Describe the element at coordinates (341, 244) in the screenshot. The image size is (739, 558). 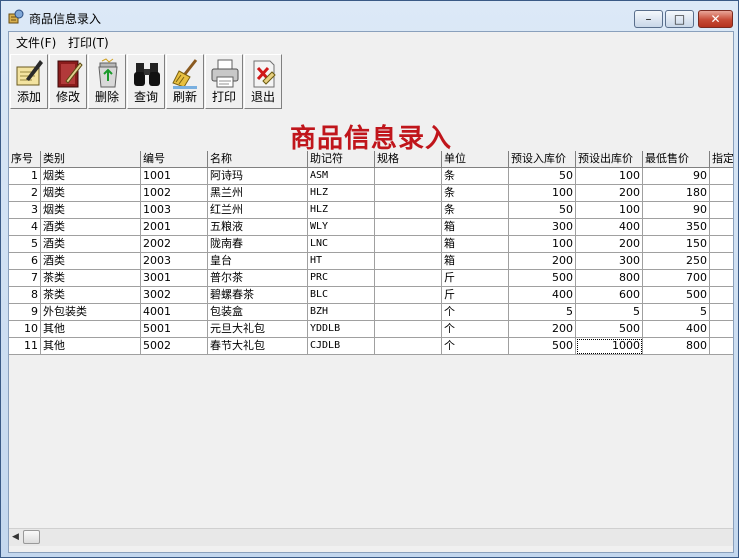
I see `cell-mnemonic: LNC` at that location.